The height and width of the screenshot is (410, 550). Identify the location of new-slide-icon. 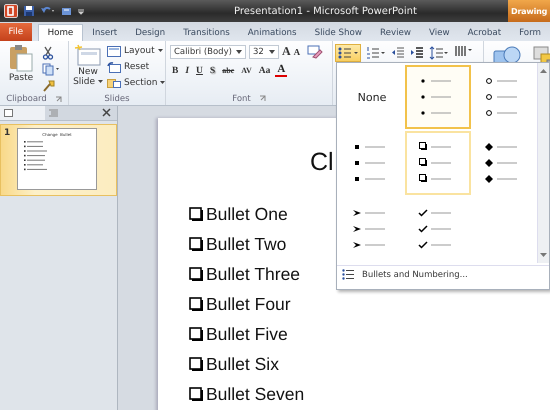
(88, 55).